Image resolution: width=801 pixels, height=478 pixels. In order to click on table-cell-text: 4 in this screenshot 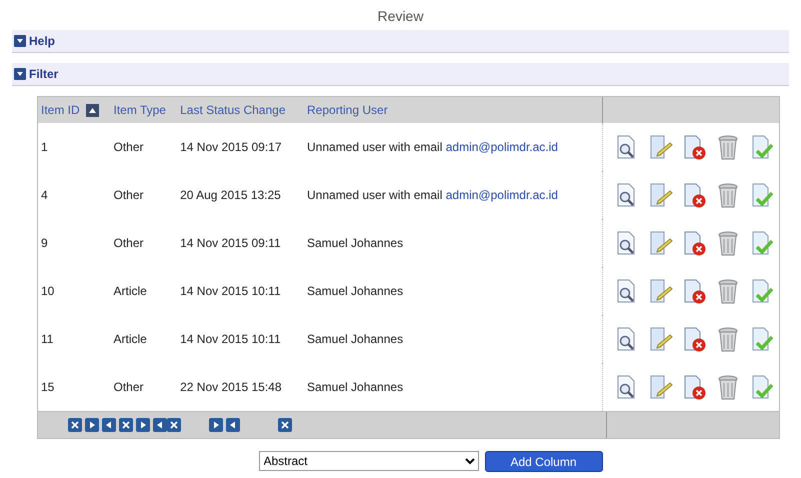, I will do `click(44, 195)`.